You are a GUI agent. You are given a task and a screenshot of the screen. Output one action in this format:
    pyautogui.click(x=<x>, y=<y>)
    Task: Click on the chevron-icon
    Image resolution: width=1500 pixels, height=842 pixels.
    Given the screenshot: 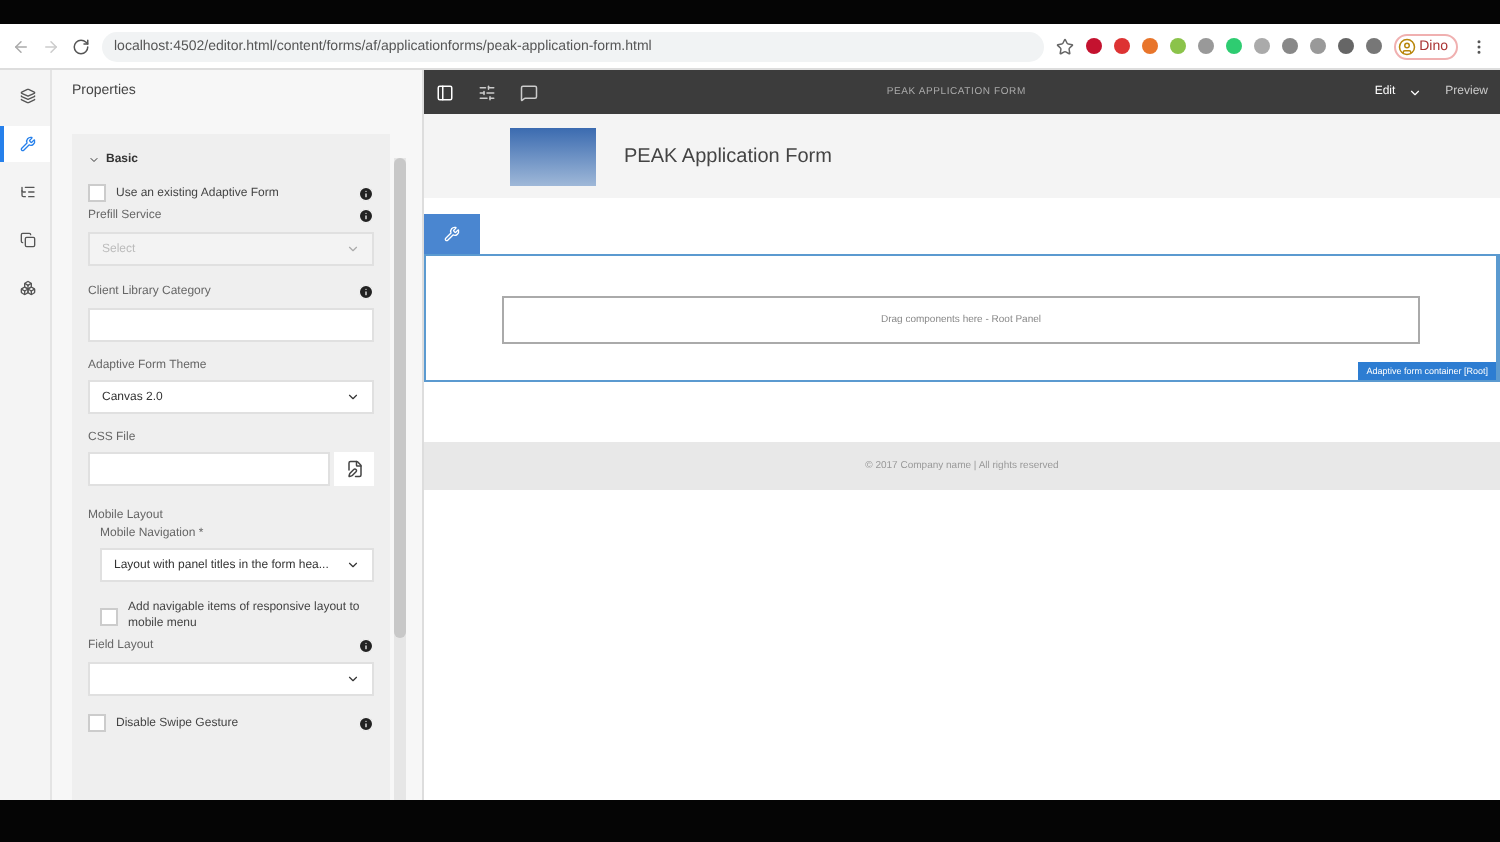 What is the action you would take?
    pyautogui.click(x=94, y=160)
    